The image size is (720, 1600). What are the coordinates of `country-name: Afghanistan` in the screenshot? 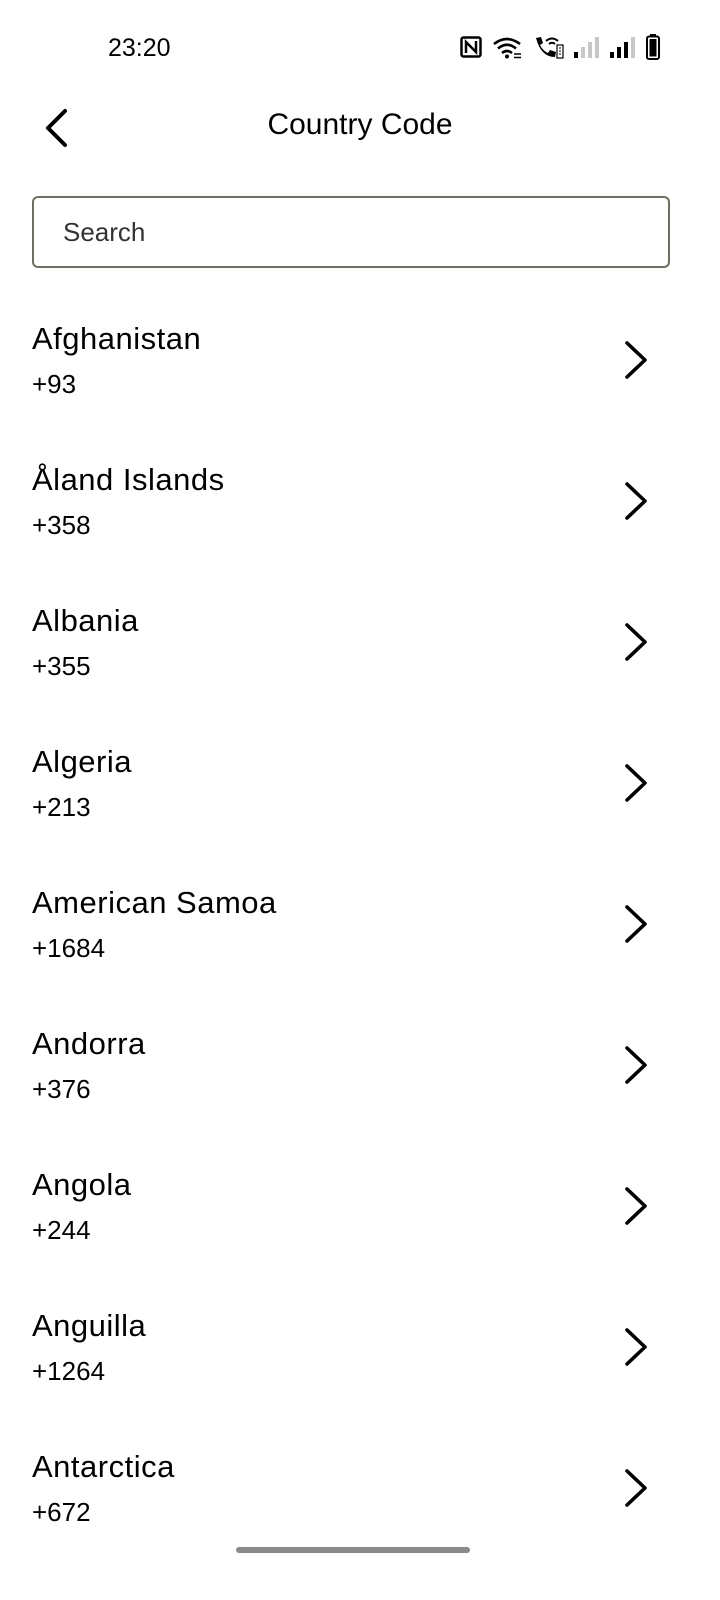 It's located at (117, 338).